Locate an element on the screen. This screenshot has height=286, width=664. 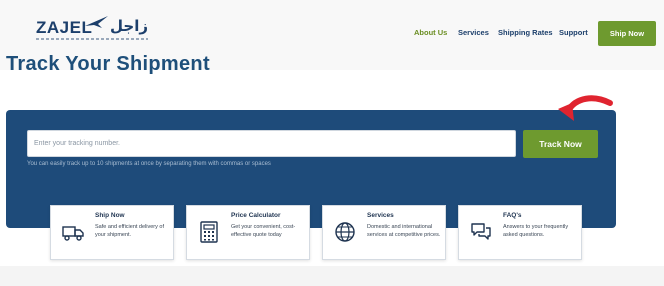
calculator-icon is located at coordinates (209, 232).